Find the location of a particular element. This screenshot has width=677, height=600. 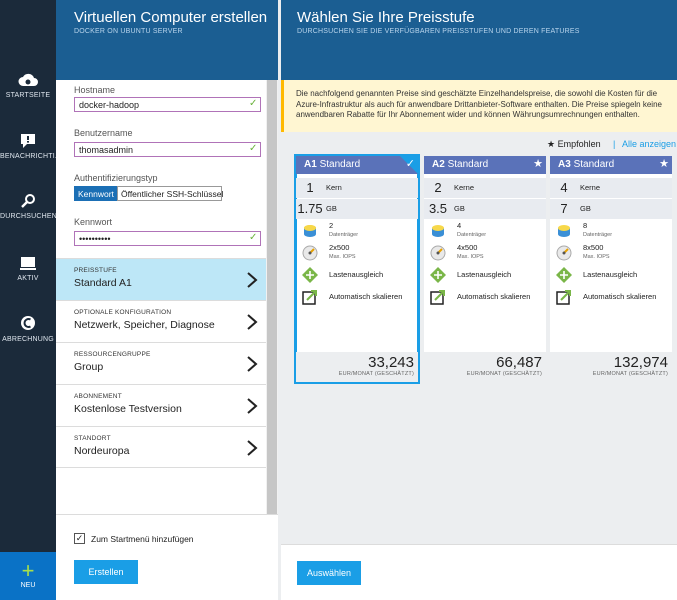

password-label: Kennwort is located at coordinates (93, 222).